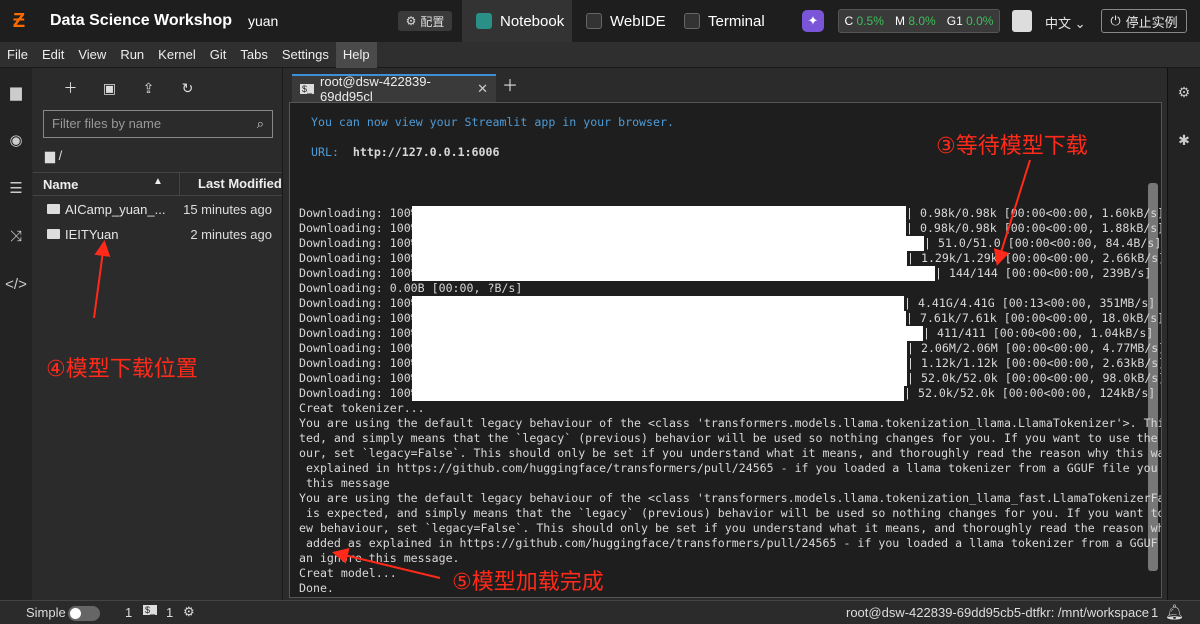 The width and height of the screenshot is (1200, 624). I want to click on download-stats: | 51.0/51.0 [00:00<00:00, 84.4B/s], so click(1043, 243).